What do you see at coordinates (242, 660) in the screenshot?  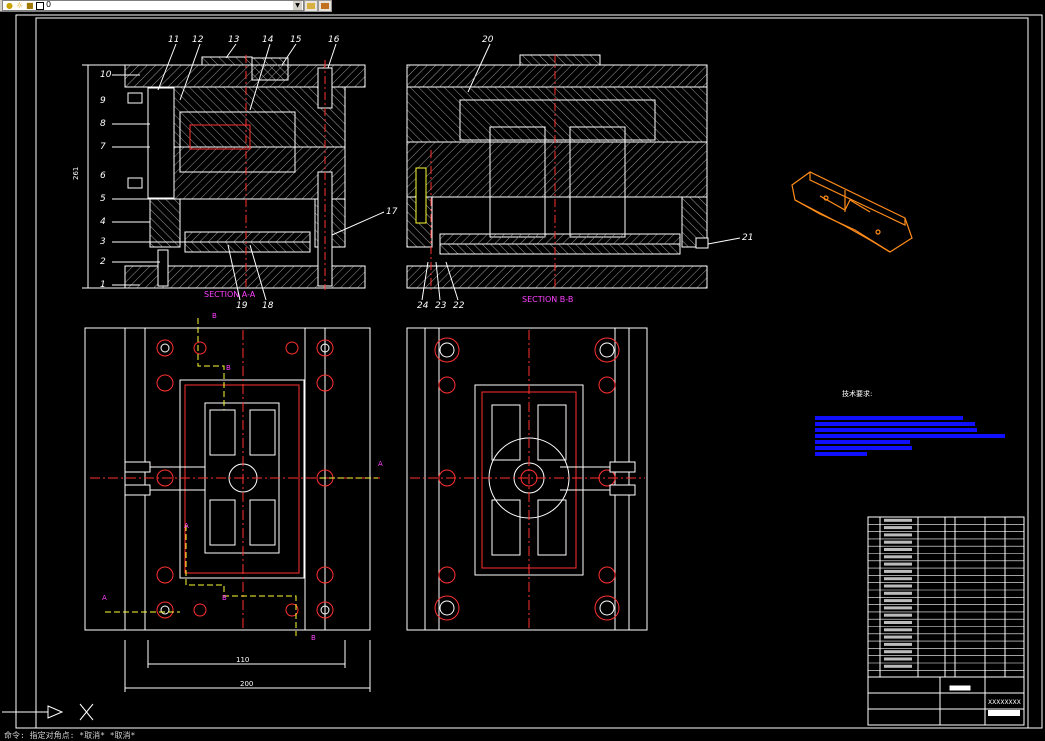 I see `svg-text: 110` at bounding box center [242, 660].